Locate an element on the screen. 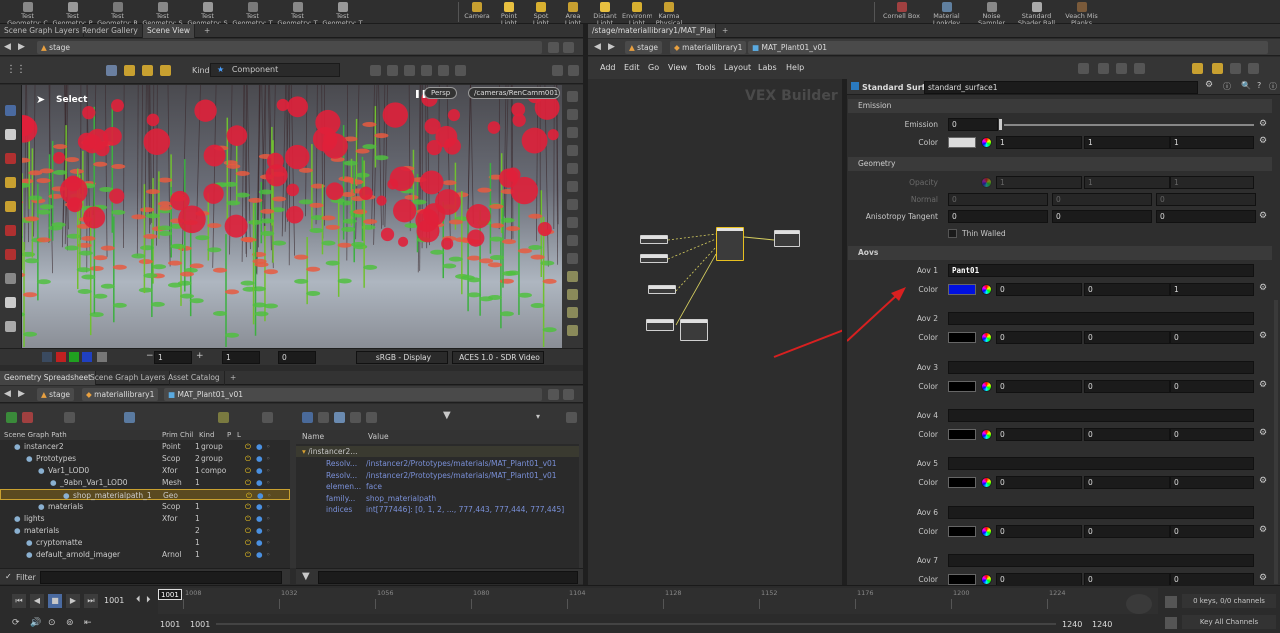  menu-view: View is located at coordinates (677, 67).